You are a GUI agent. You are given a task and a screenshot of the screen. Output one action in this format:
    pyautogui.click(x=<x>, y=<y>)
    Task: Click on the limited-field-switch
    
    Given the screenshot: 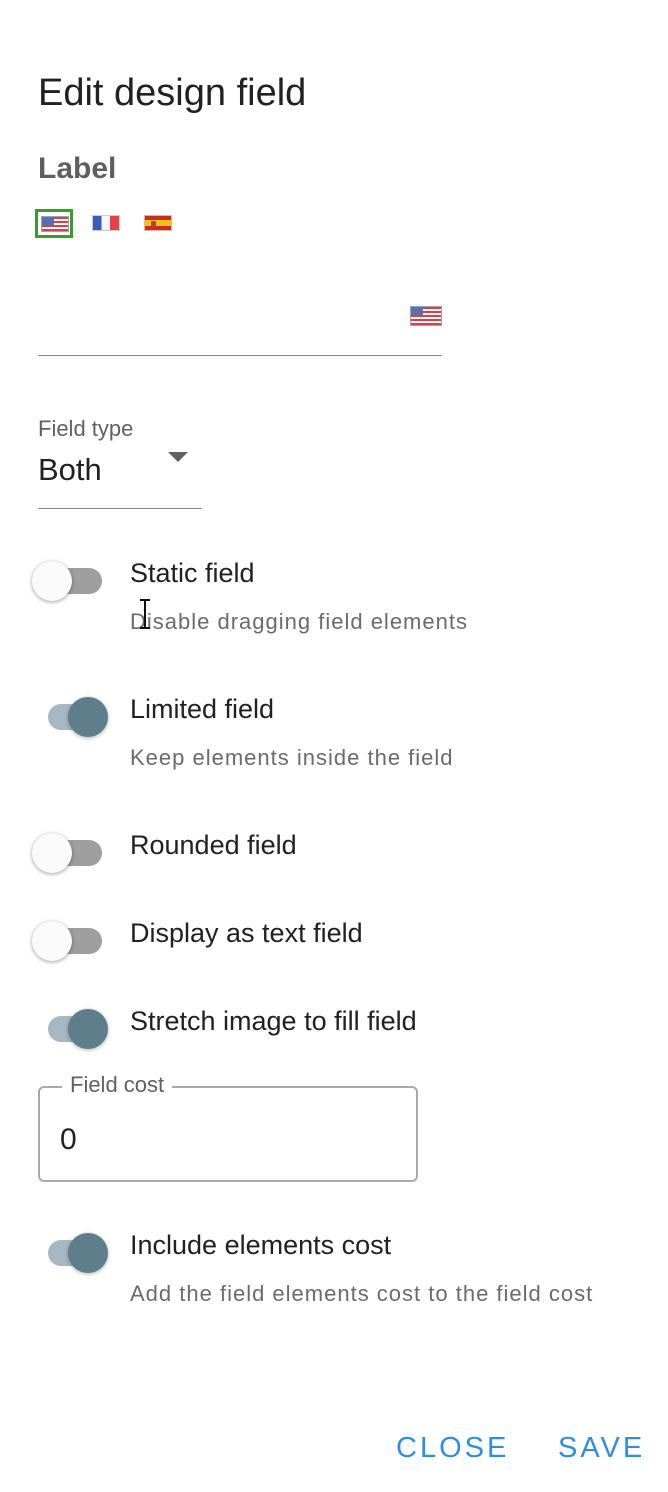 What is the action you would take?
    pyautogui.click(x=74, y=714)
    